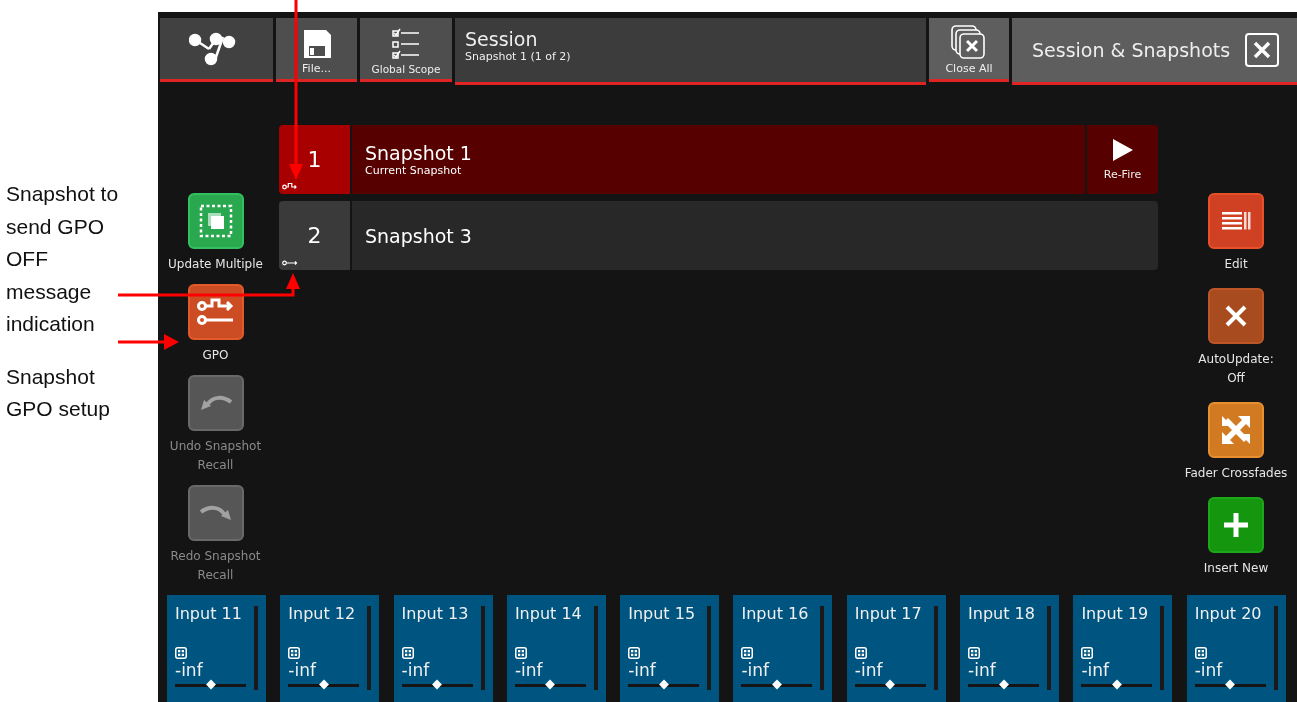 The height and width of the screenshot is (702, 1297). I want to click on cross-icon, so click(1236, 316).